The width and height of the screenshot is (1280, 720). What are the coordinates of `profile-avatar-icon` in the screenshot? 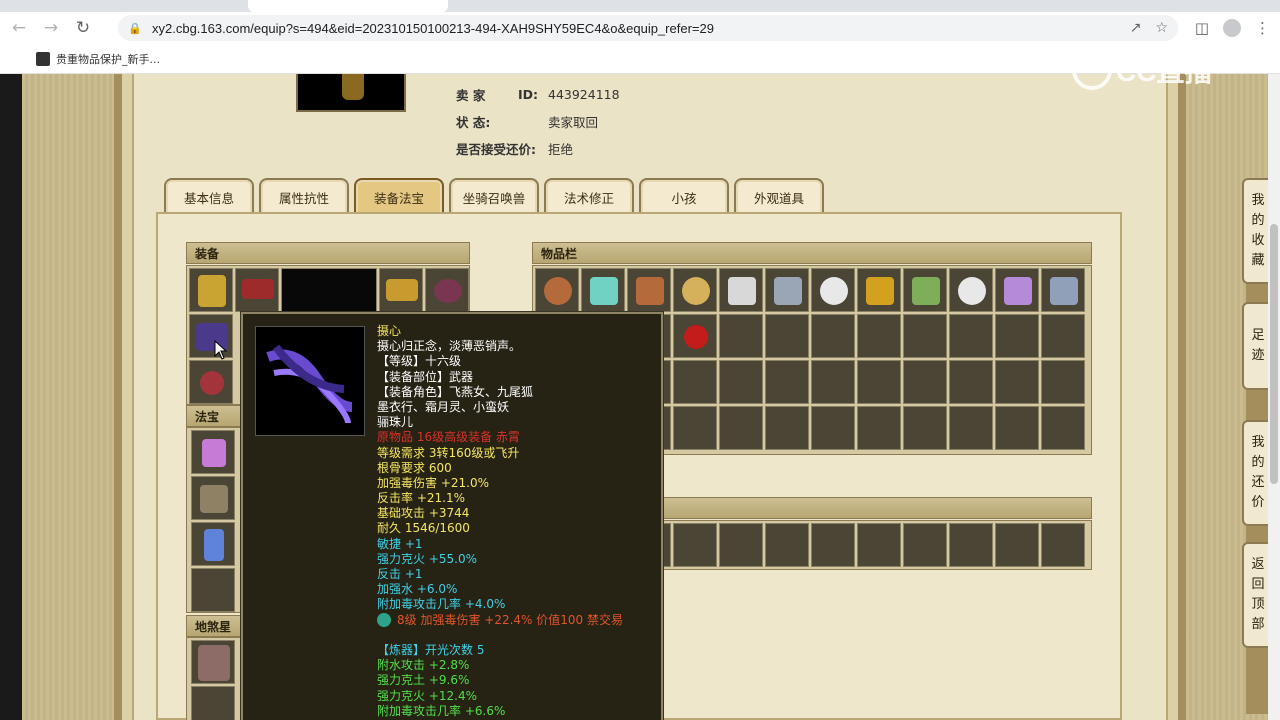 It's located at (1232, 28).